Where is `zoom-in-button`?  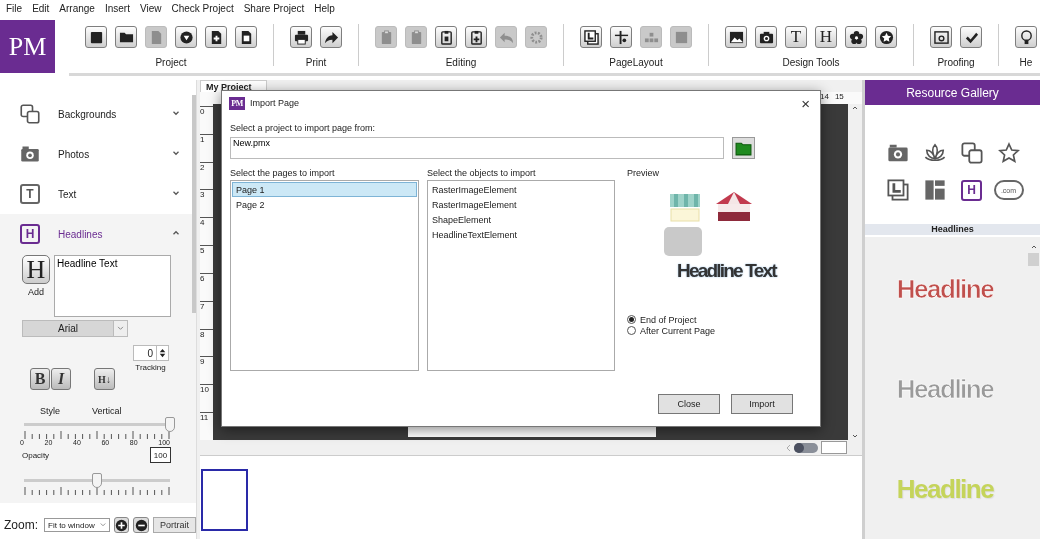
zoom-in-button is located at coordinates (121, 525).